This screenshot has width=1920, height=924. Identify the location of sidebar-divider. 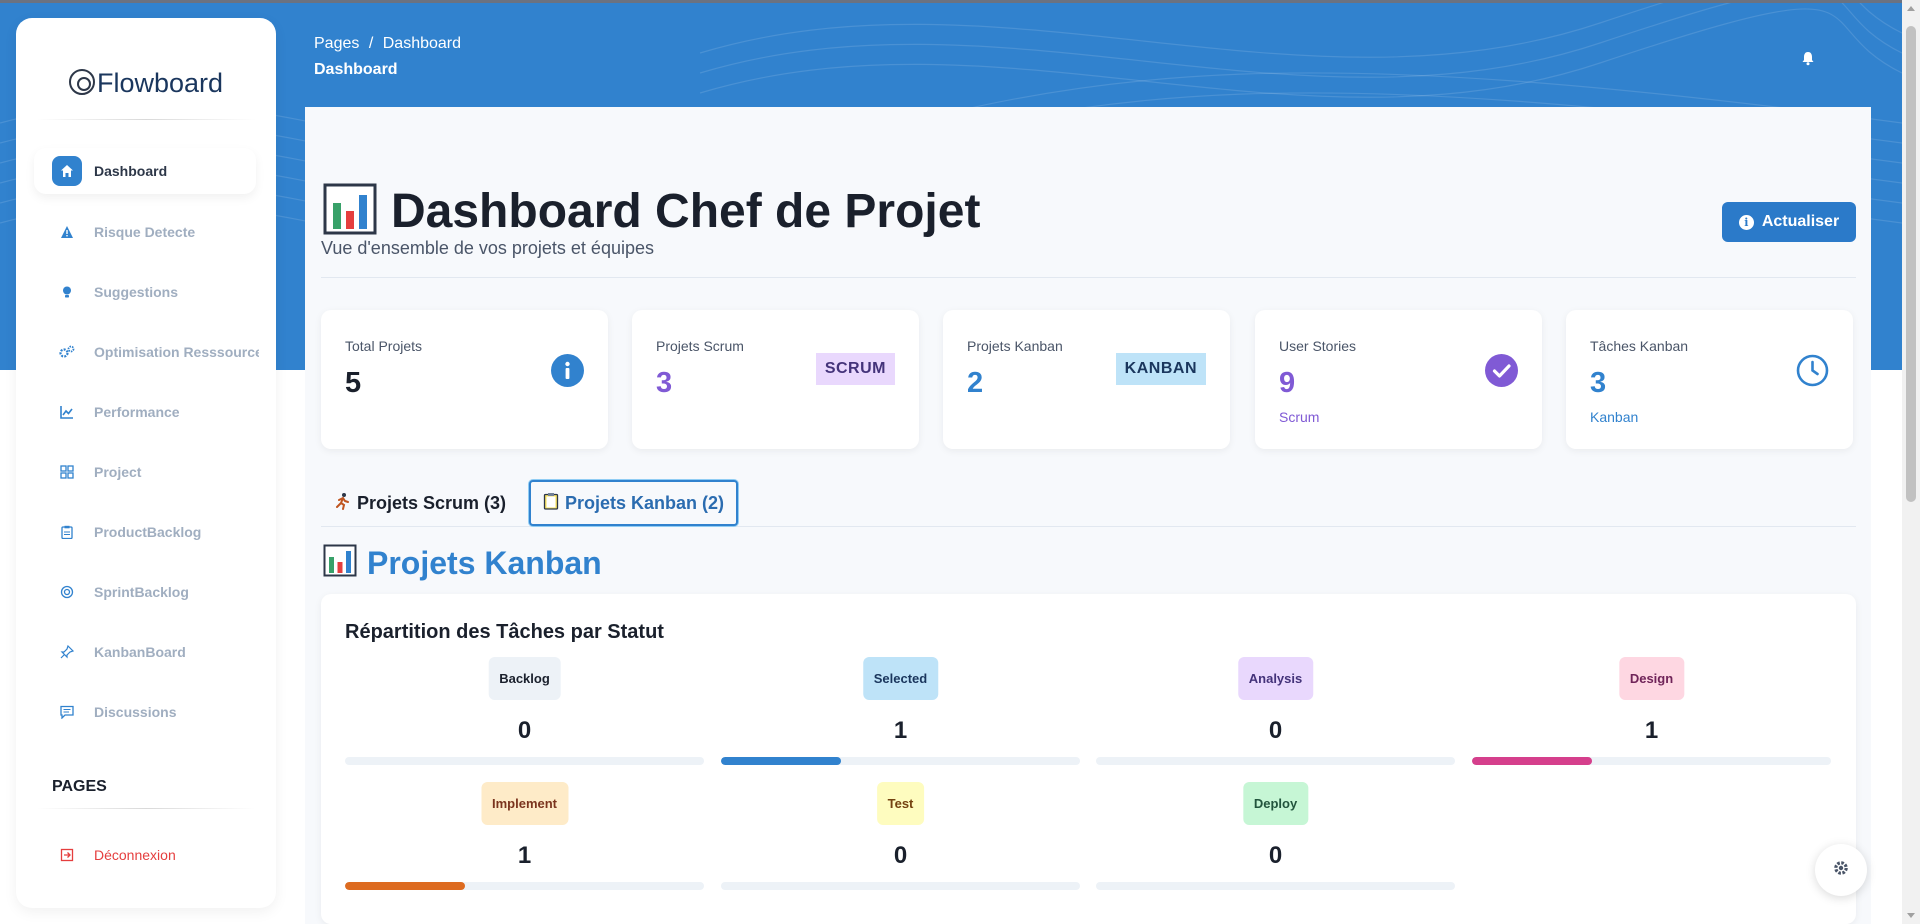
(146, 808).